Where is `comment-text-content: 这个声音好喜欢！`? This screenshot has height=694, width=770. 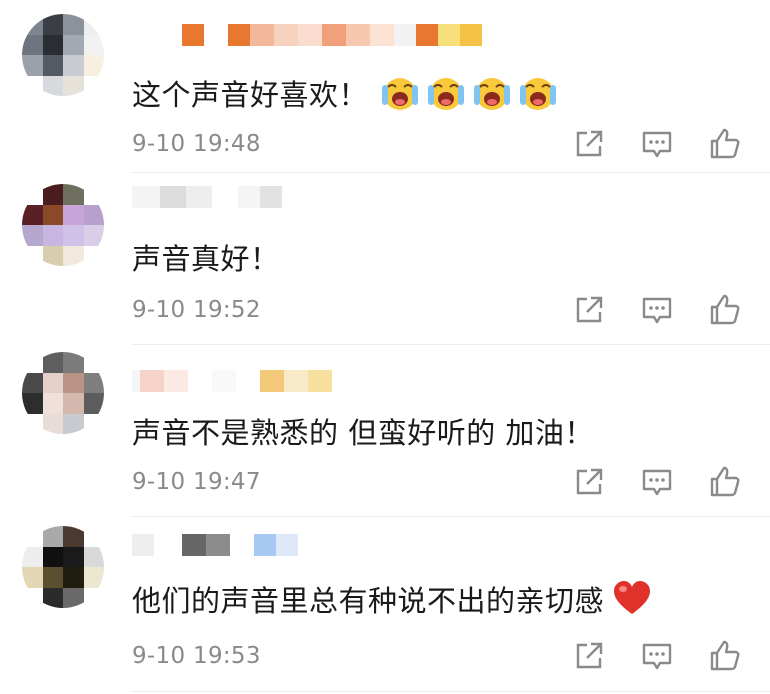
comment-text-content: 这个声音好喜欢！ is located at coordinates (250, 95).